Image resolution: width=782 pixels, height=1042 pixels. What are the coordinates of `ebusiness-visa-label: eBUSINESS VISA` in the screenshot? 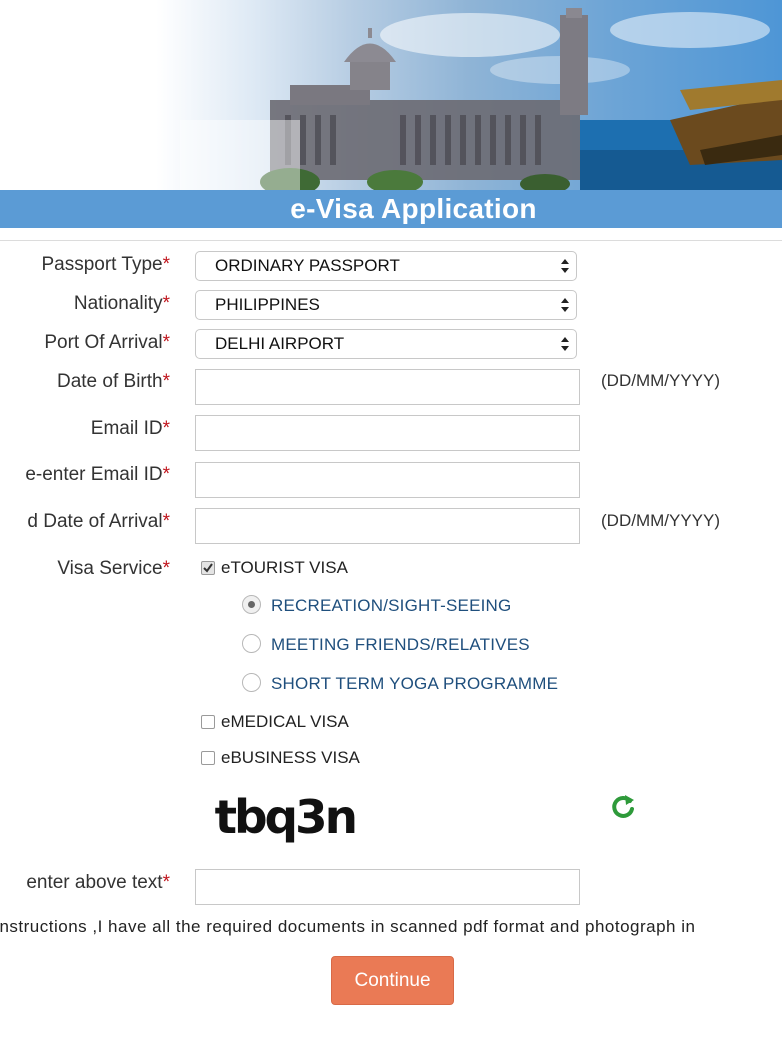 It's located at (290, 758).